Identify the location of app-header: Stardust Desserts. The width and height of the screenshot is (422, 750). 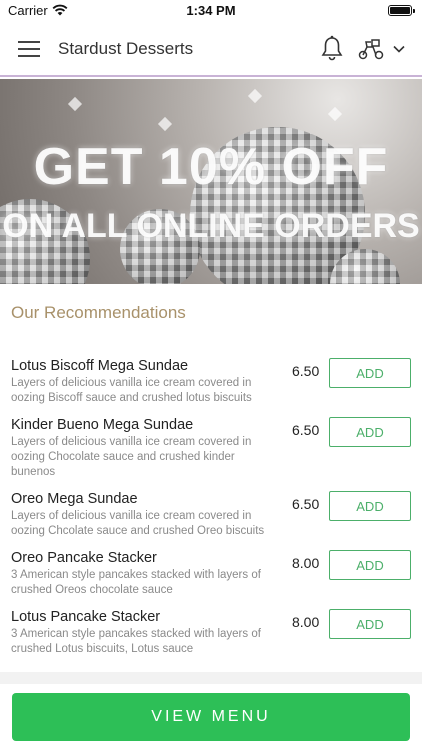
(211, 49).